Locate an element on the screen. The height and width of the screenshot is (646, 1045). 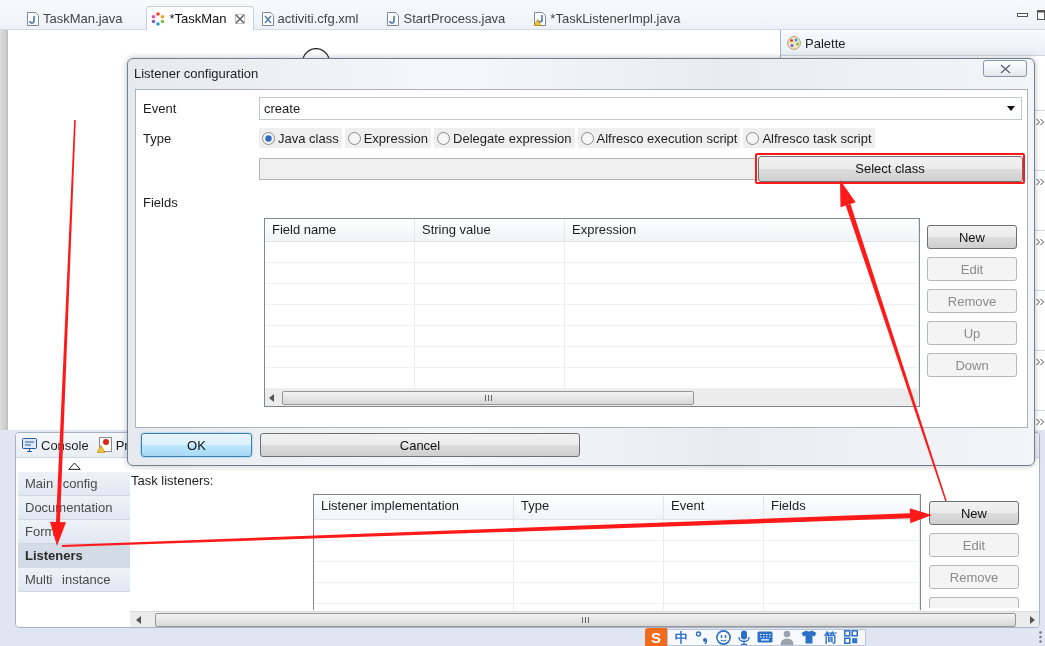
radio-option: Delegate expression is located at coordinates (504, 138).